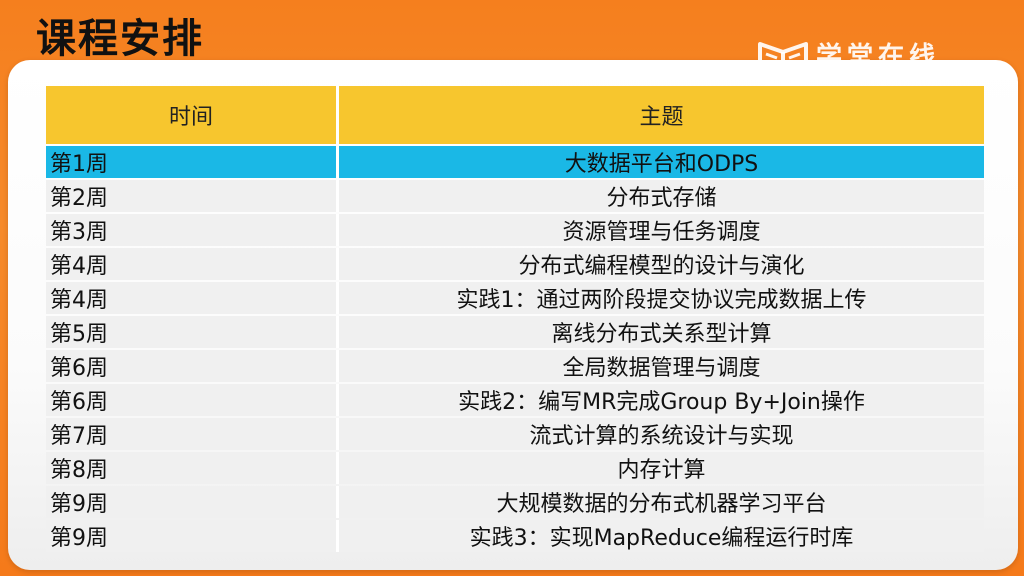 The width and height of the screenshot is (1024, 576). What do you see at coordinates (192, 230) in the screenshot?
I see `week-cell: 第3周` at bounding box center [192, 230].